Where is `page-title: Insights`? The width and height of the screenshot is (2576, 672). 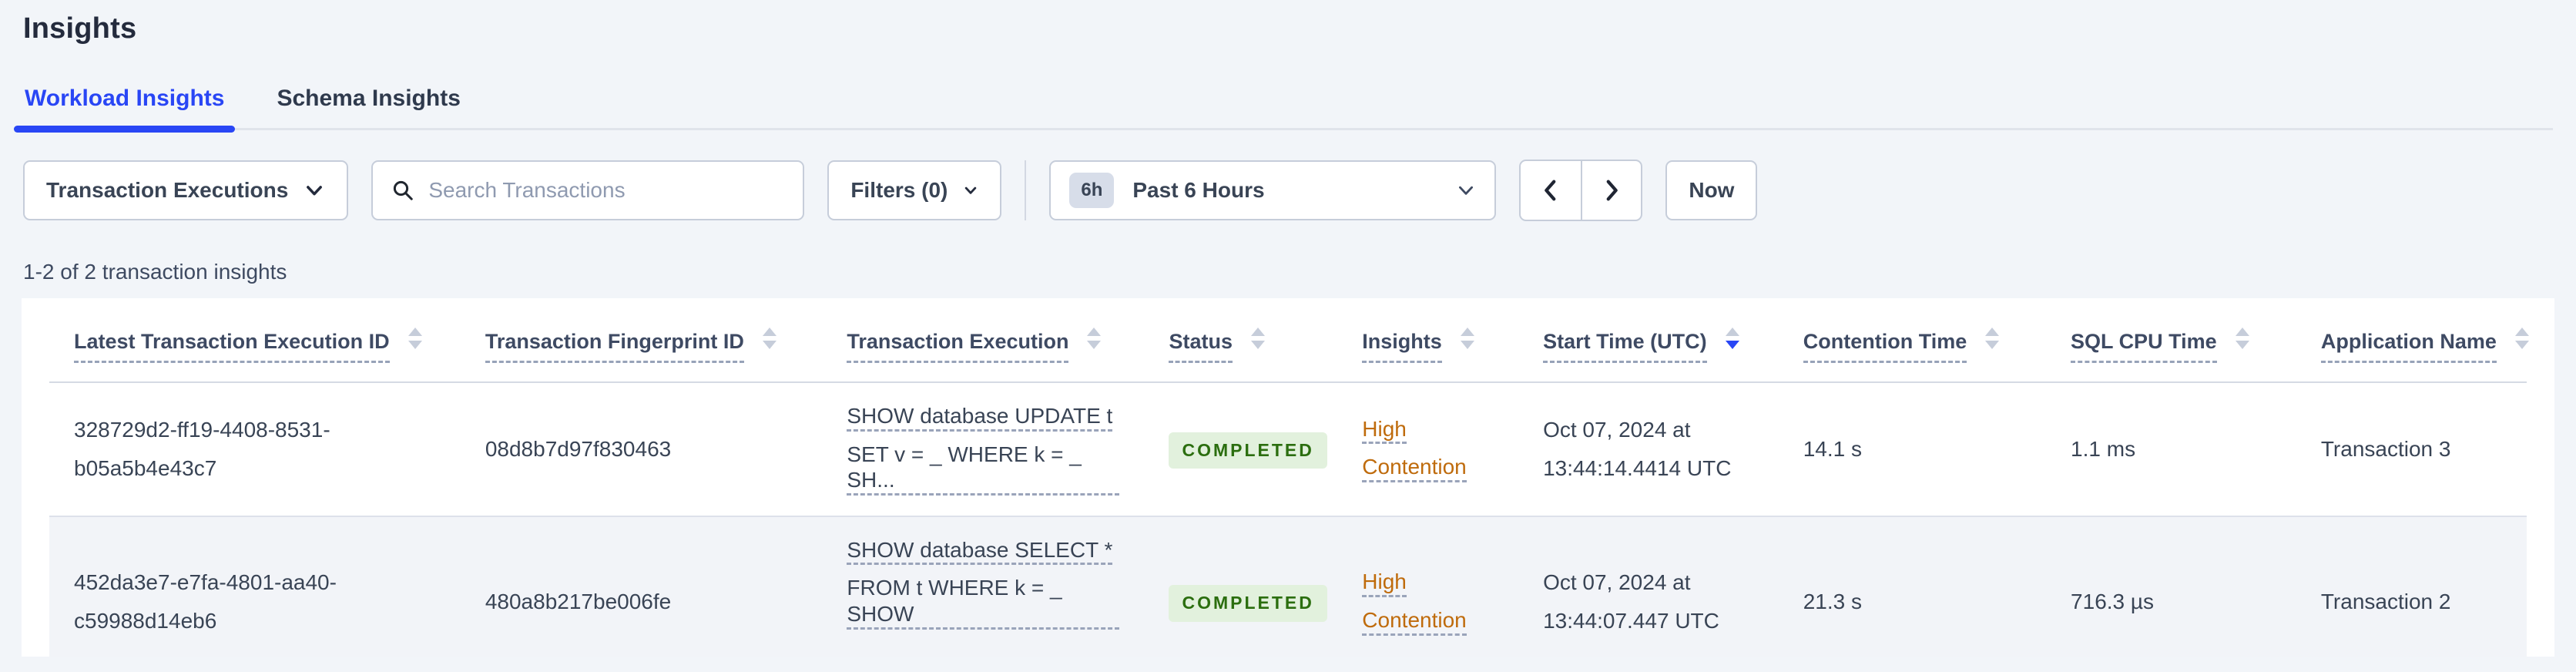
page-title: Insights is located at coordinates (80, 29).